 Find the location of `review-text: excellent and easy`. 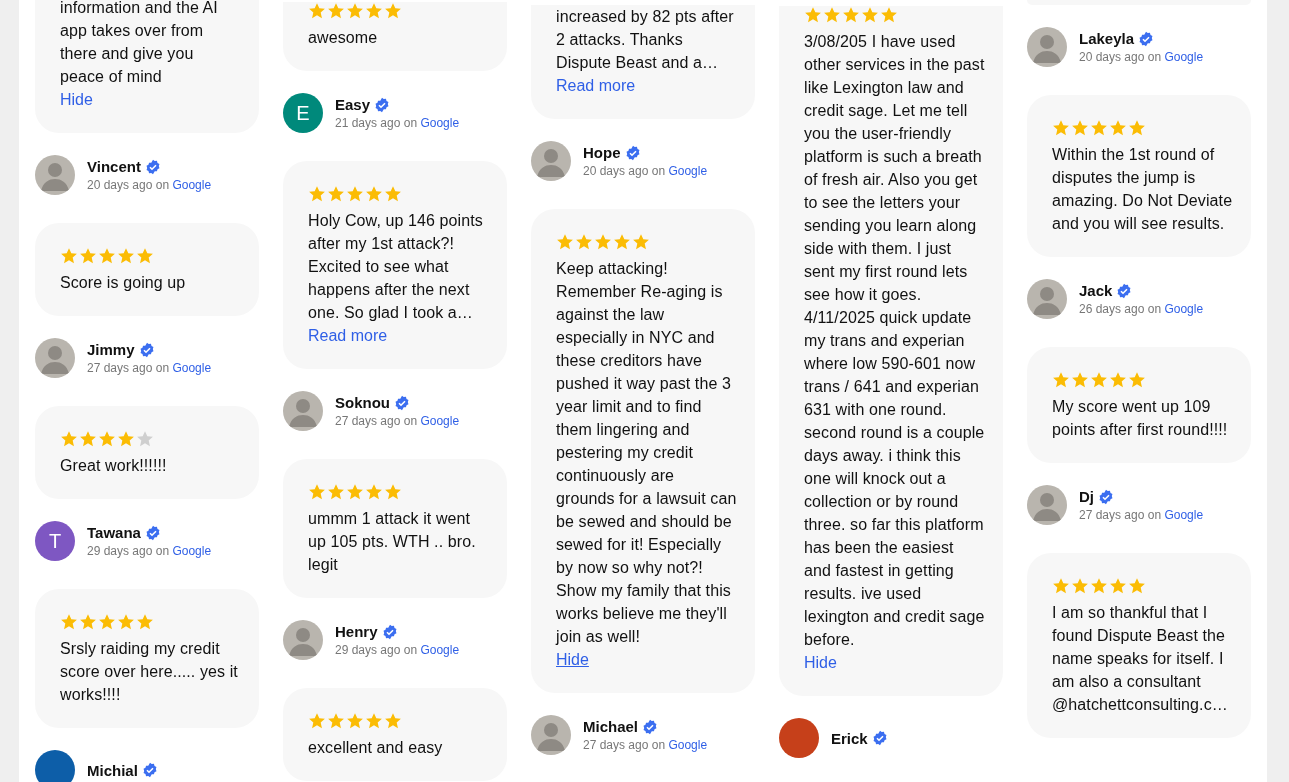

review-text: excellent and easy is located at coordinates (376, 748).